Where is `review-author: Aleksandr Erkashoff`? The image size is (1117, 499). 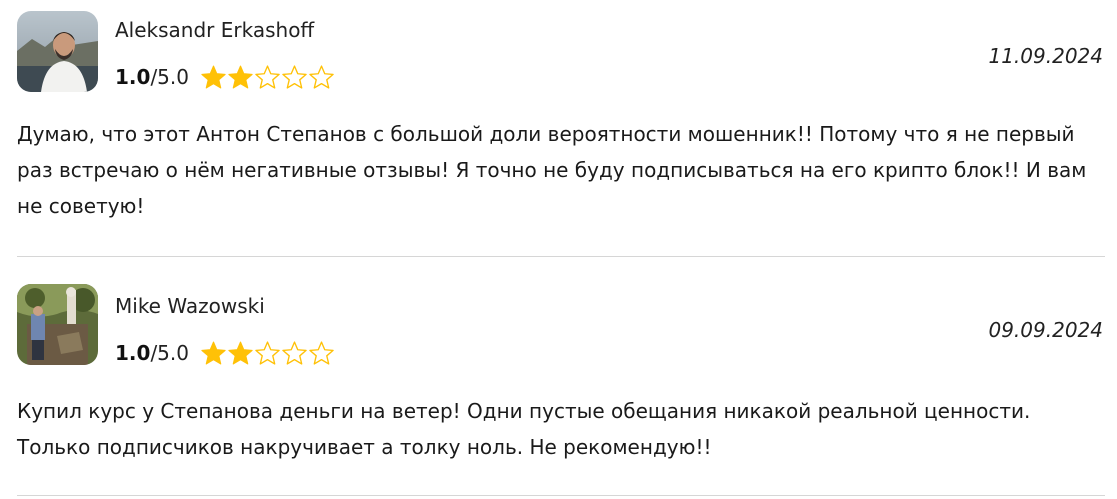
review-author: Aleksandr Erkashoff is located at coordinates (215, 30).